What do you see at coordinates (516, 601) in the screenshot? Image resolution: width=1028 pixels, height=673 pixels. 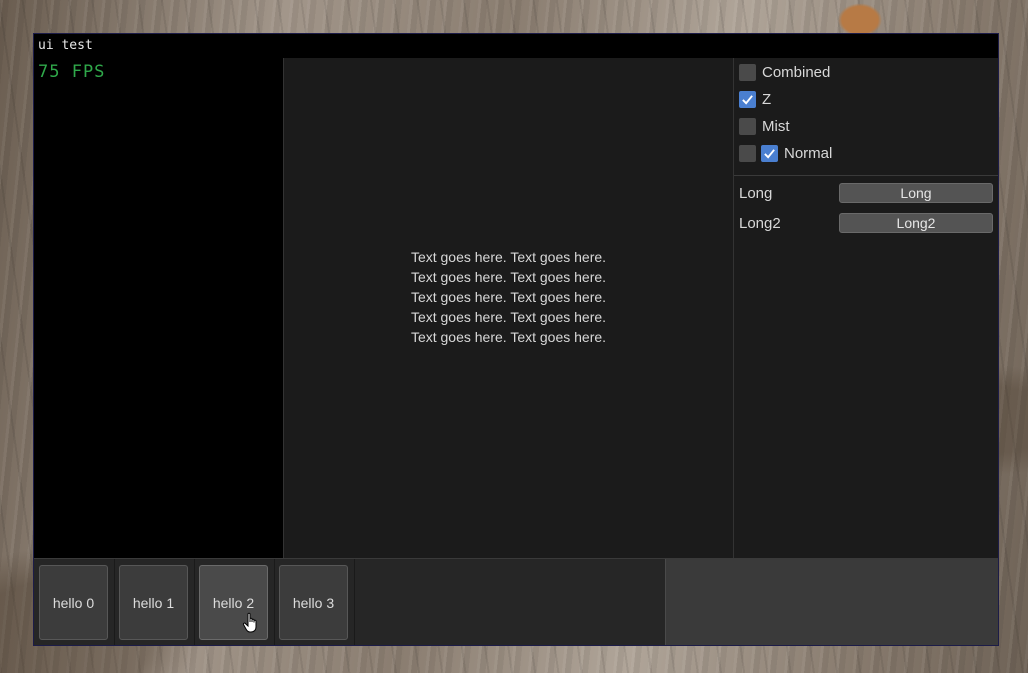 I see `bottom-bar: hello 0 hello 1 hello 2 hello 3` at bounding box center [516, 601].